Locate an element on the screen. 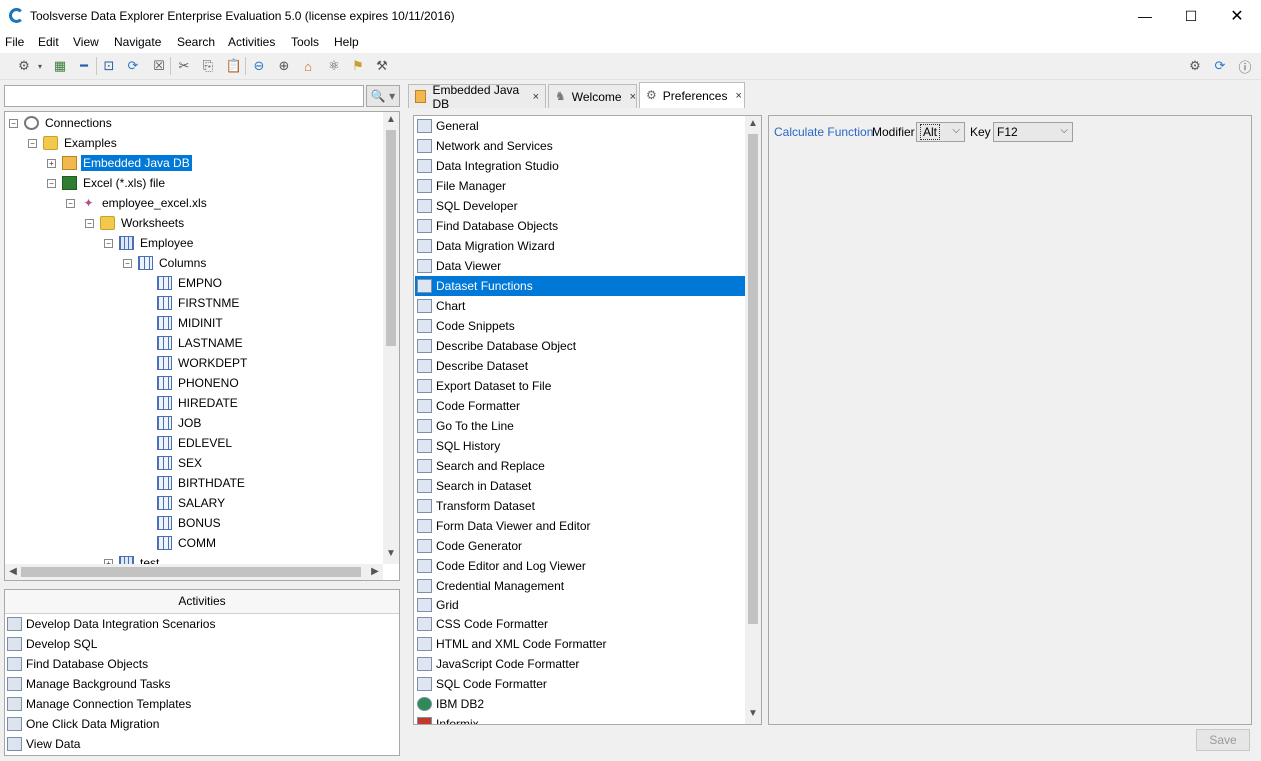 The image size is (1261, 761). tree-column: EMPNO is located at coordinates (190, 283).